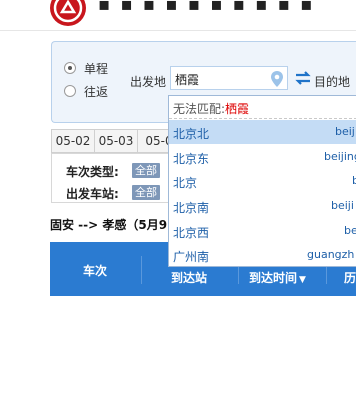  I want to click on suggestion-pinyin: b, so click(354, 180).